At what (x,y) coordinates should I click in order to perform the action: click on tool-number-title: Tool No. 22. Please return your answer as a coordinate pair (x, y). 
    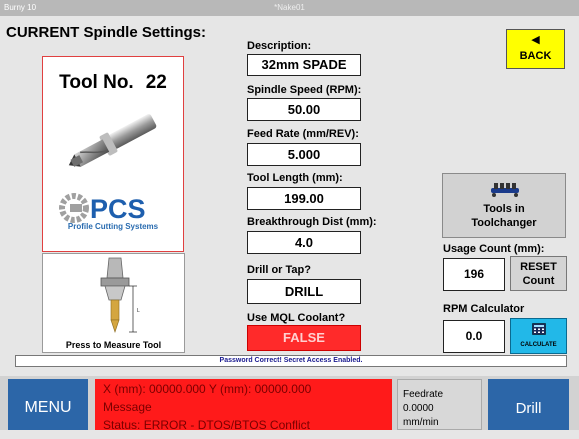
    Looking at the image, I should click on (113, 83).